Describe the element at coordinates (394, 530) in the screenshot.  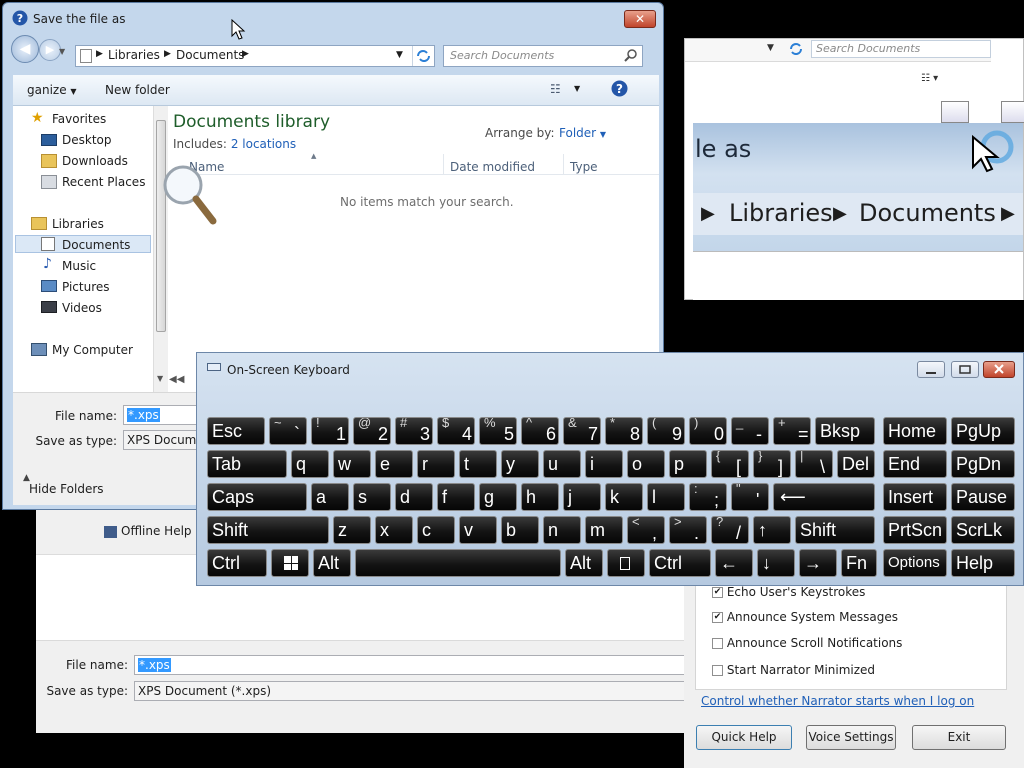
I see `key-x: x` at that location.